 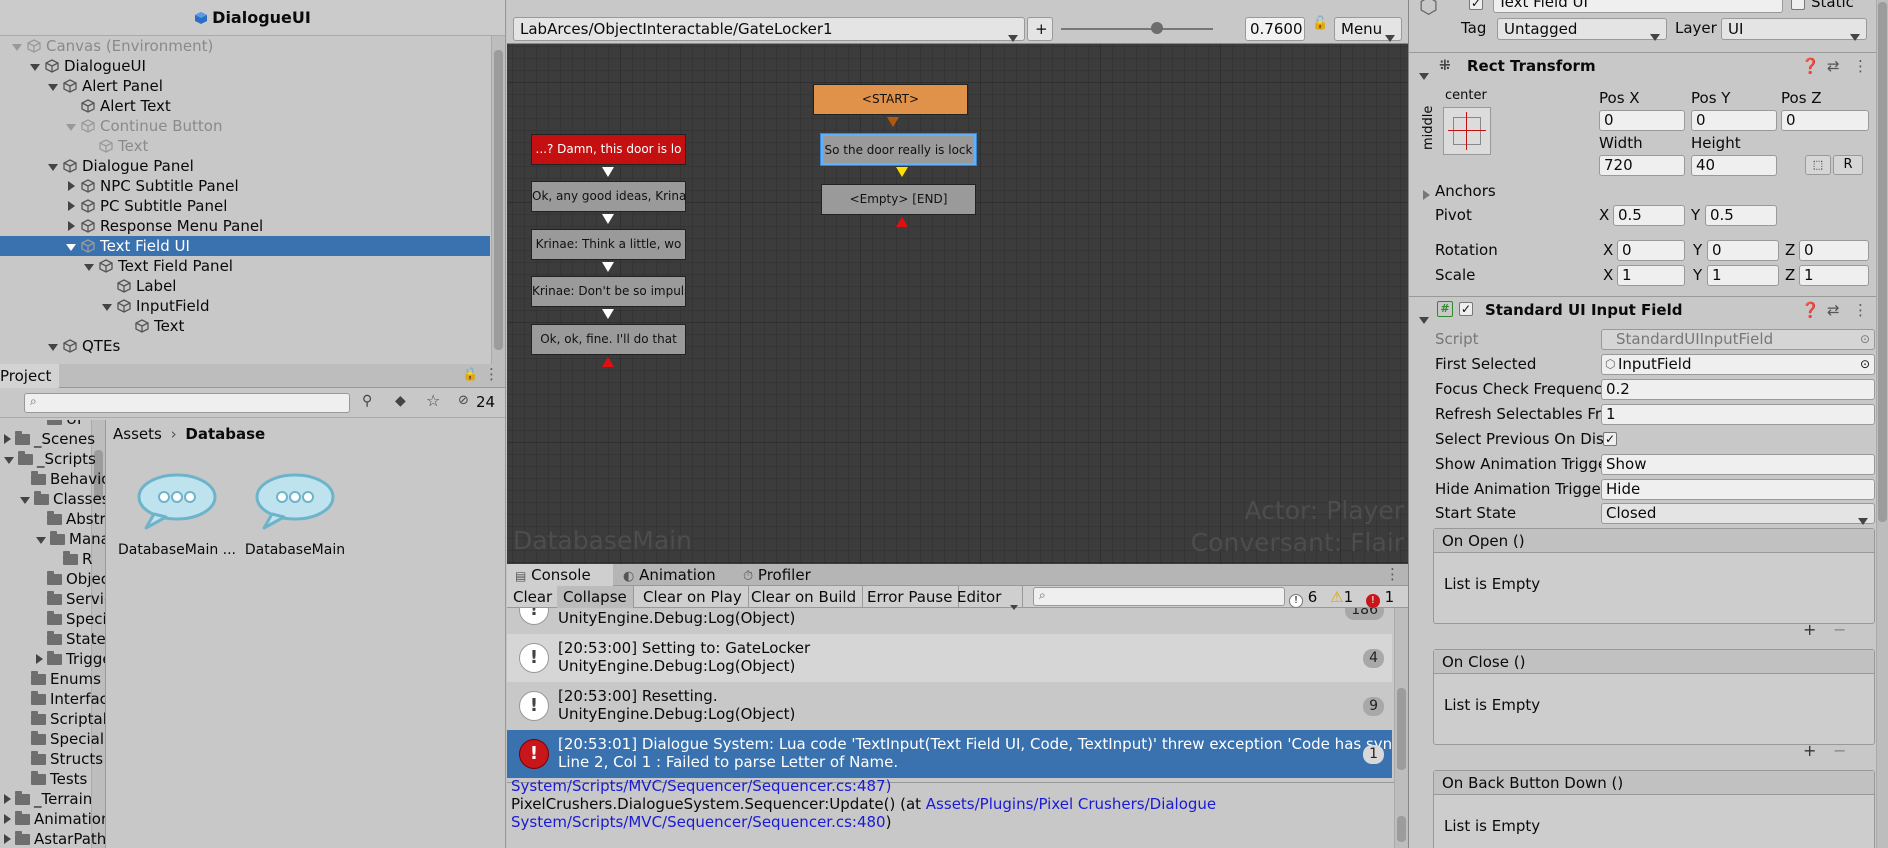 I want to click on dialogue-node: Ok, any good ideas, Krinae, so click(x=608, y=196).